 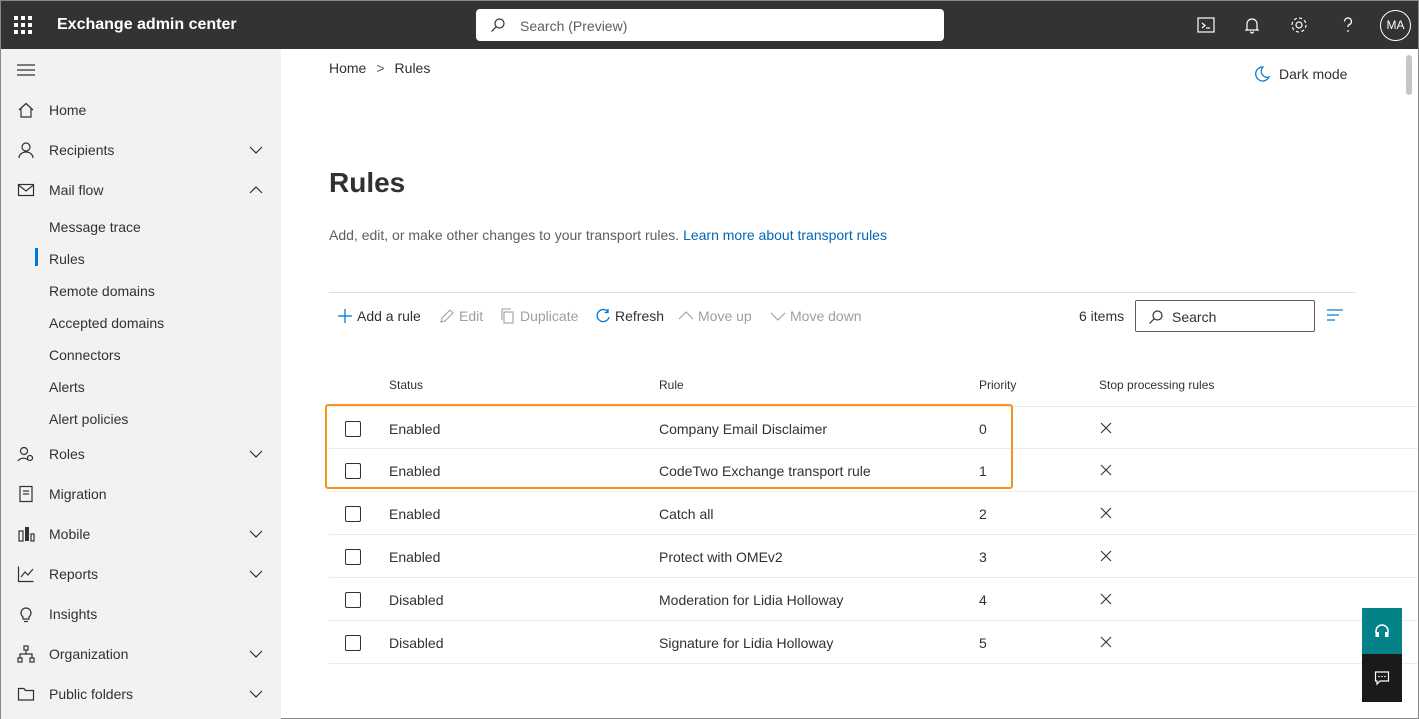 What do you see at coordinates (141, 534) in the screenshot?
I see `sidebar-item-mobile: Mobile` at bounding box center [141, 534].